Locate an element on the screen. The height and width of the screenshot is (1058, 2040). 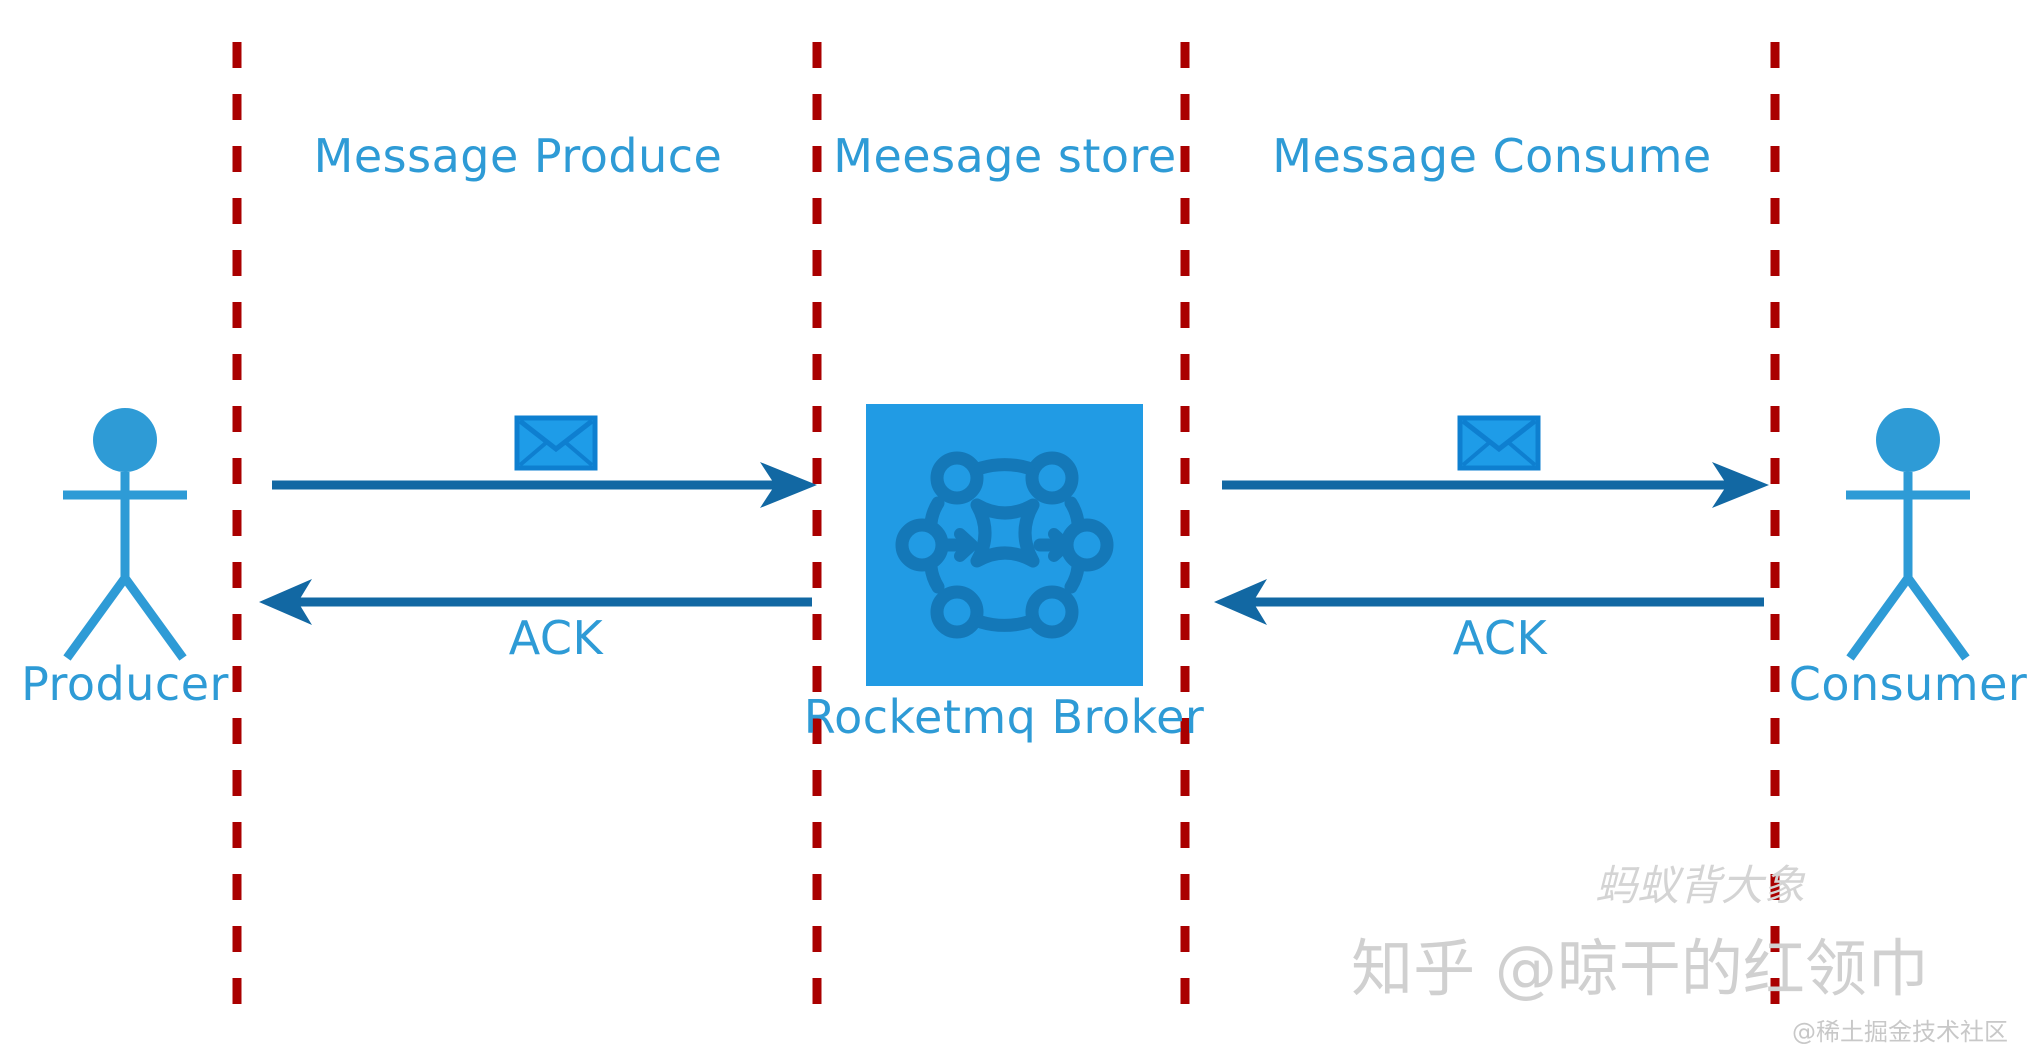
broker-label: Rocketmq Broker is located at coordinates (1004, 717).